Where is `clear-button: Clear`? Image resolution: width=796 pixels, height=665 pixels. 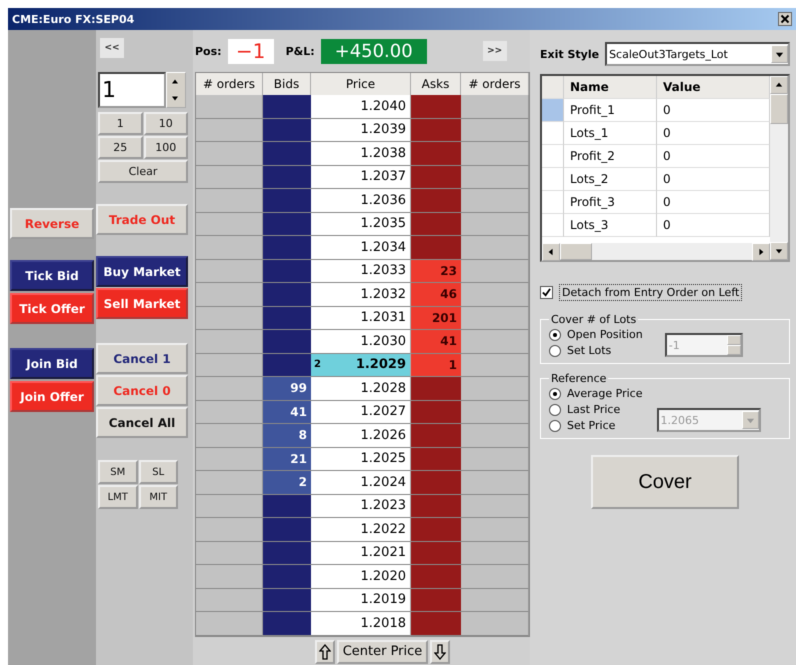 clear-button: Clear is located at coordinates (143, 171).